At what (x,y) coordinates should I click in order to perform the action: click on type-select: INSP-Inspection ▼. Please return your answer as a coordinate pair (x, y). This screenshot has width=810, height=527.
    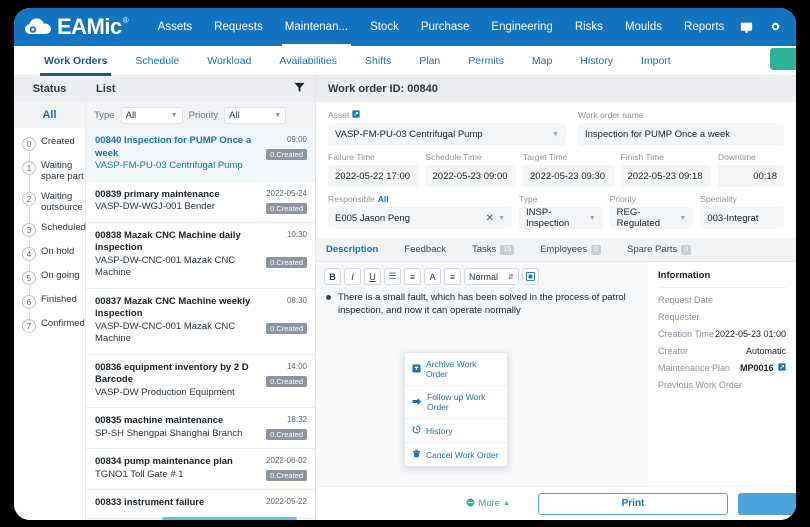
    Looking at the image, I should click on (561, 218).